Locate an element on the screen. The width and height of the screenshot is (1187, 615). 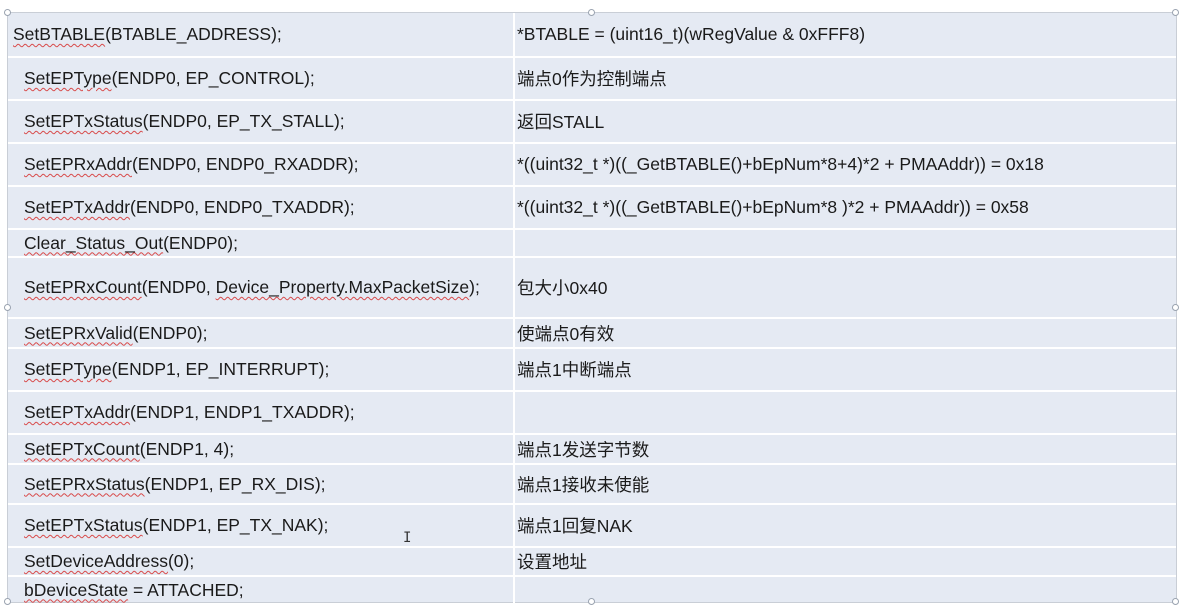
code-cell: SetEPTxStatus(ENDP0, EP_TX_STALL); is located at coordinates (261, 122).